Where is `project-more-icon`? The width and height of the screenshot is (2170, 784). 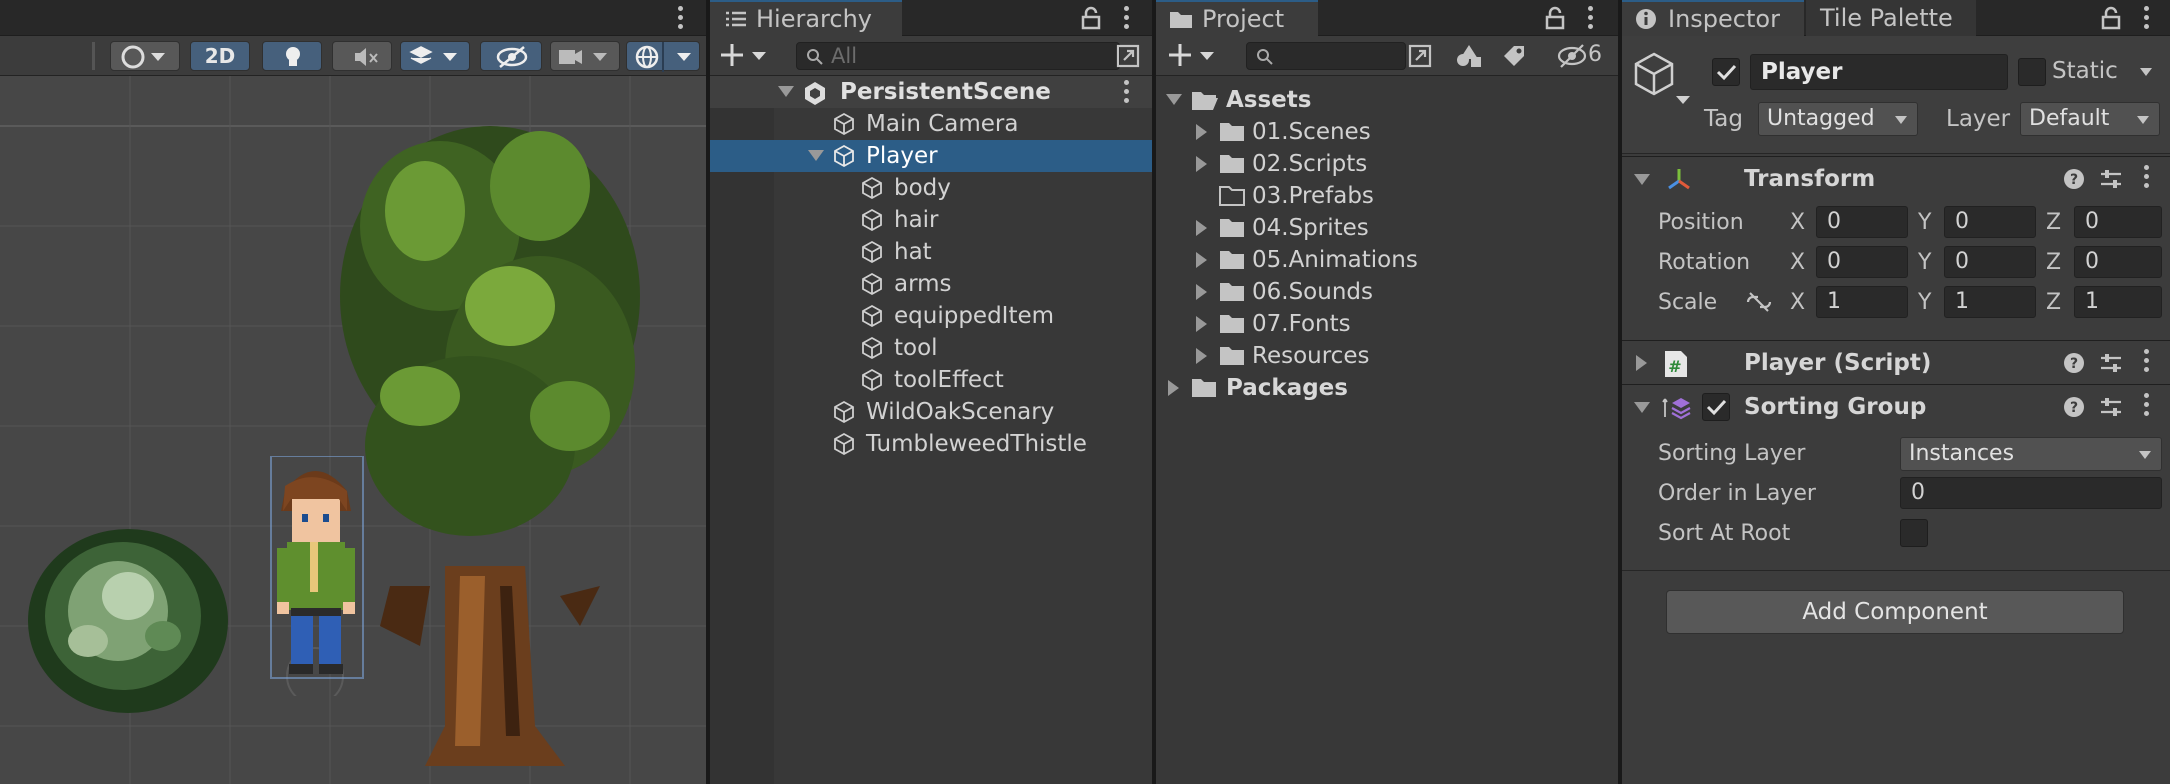
project-more-icon is located at coordinates (1591, 19).